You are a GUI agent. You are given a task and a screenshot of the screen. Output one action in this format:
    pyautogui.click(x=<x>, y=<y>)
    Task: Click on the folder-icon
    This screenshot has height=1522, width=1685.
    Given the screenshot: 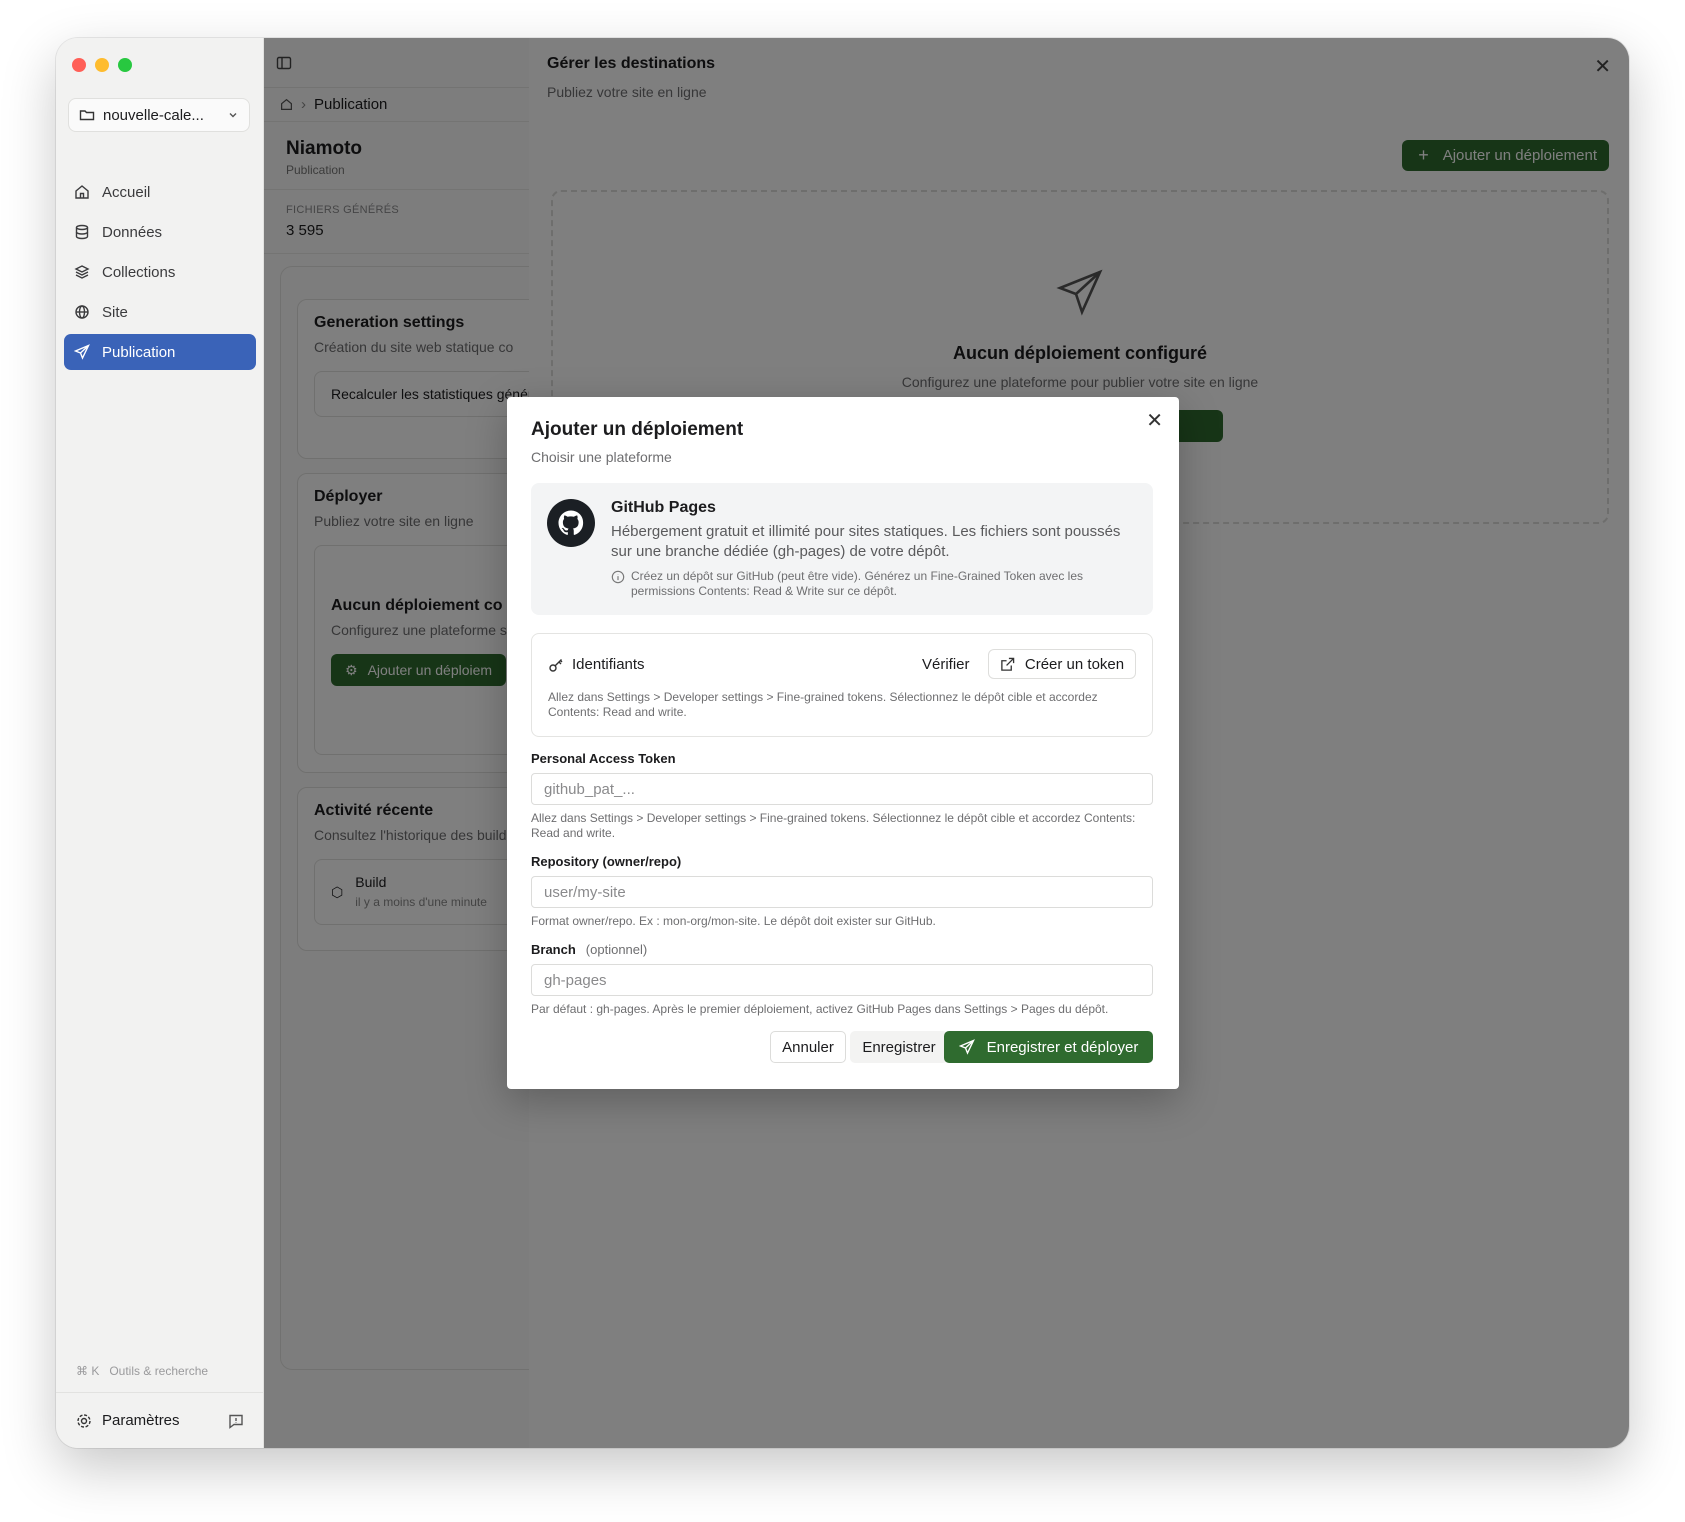 What is the action you would take?
    pyautogui.click(x=87, y=115)
    